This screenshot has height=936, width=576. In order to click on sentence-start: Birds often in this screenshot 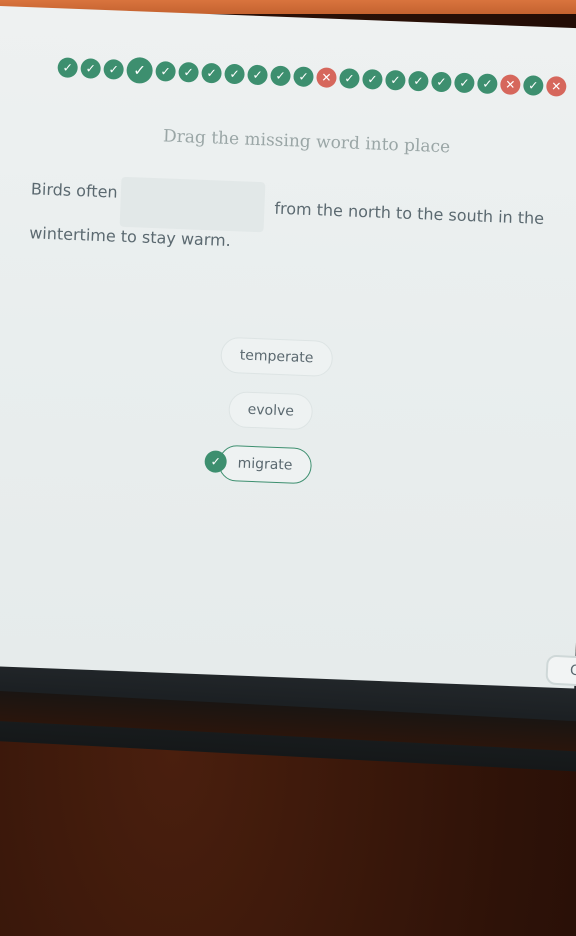, I will do `click(74, 190)`.